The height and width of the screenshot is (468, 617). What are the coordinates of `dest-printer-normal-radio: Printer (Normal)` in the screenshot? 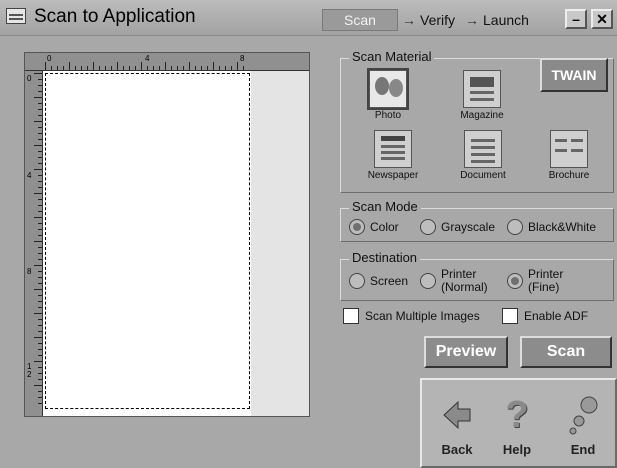 It's located at (454, 281).